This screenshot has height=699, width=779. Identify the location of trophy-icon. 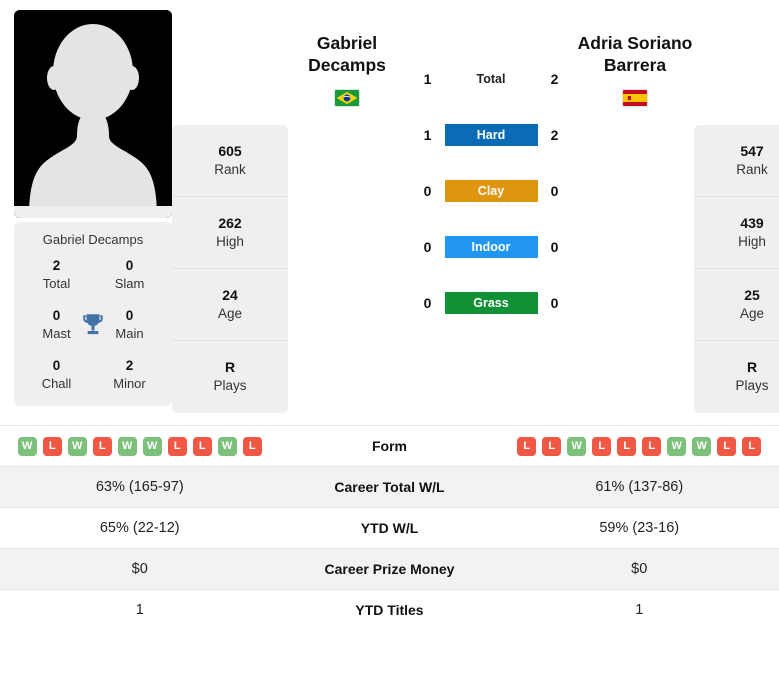
(93, 324).